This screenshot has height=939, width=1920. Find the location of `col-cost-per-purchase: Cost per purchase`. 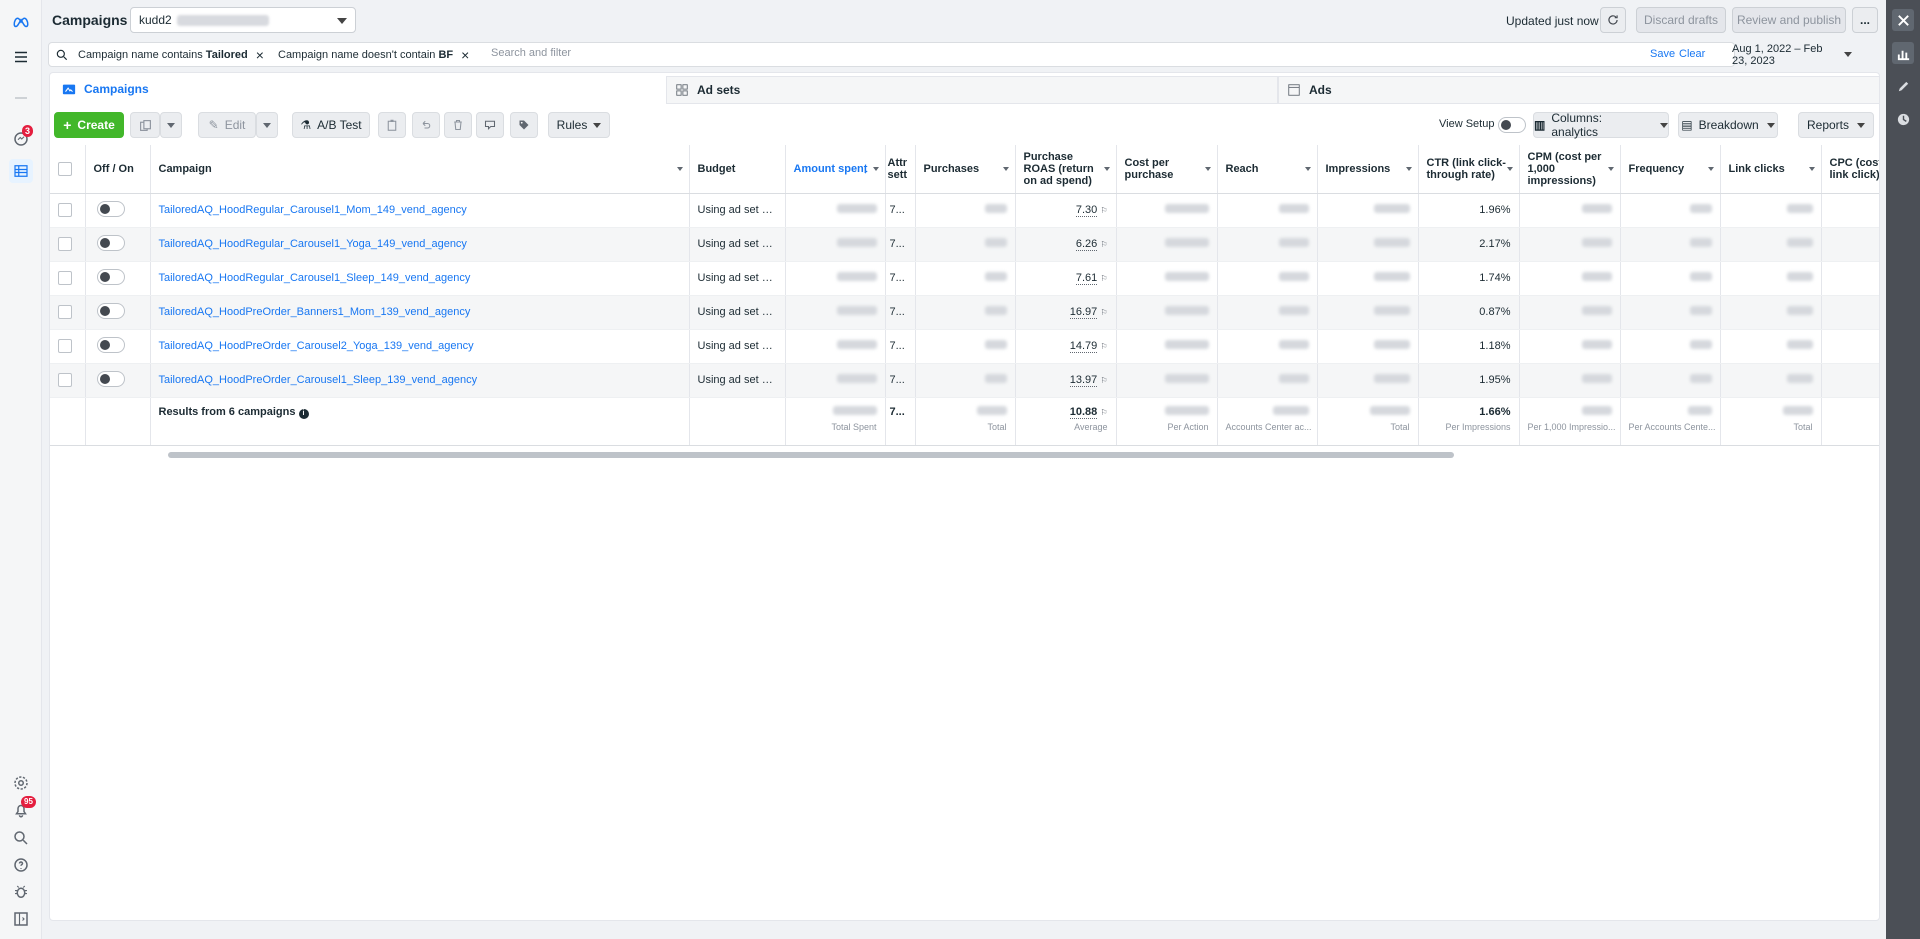

col-cost-per-purchase: Cost per purchase is located at coordinates (1167, 169).